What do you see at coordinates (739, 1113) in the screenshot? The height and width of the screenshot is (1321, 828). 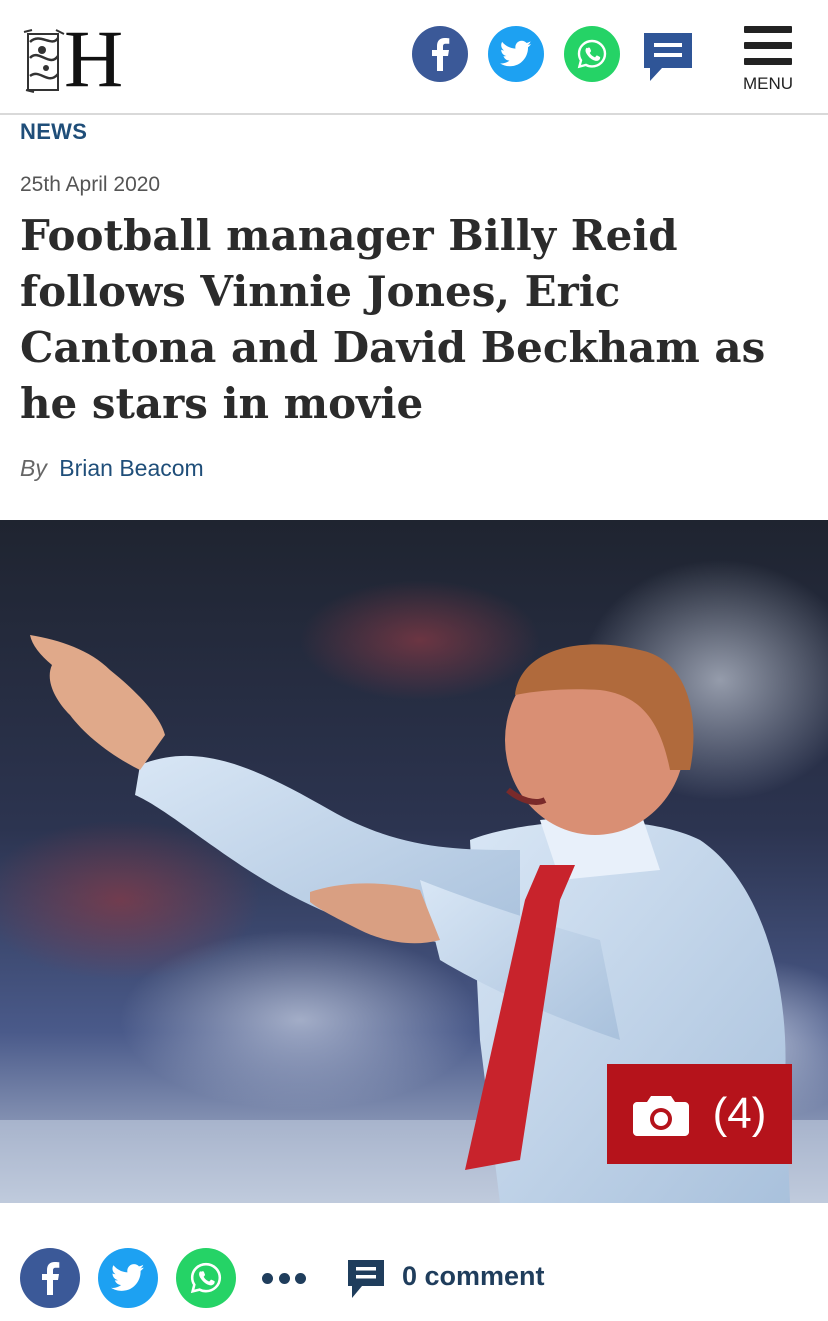 I see `gallery-count: (4)` at bounding box center [739, 1113].